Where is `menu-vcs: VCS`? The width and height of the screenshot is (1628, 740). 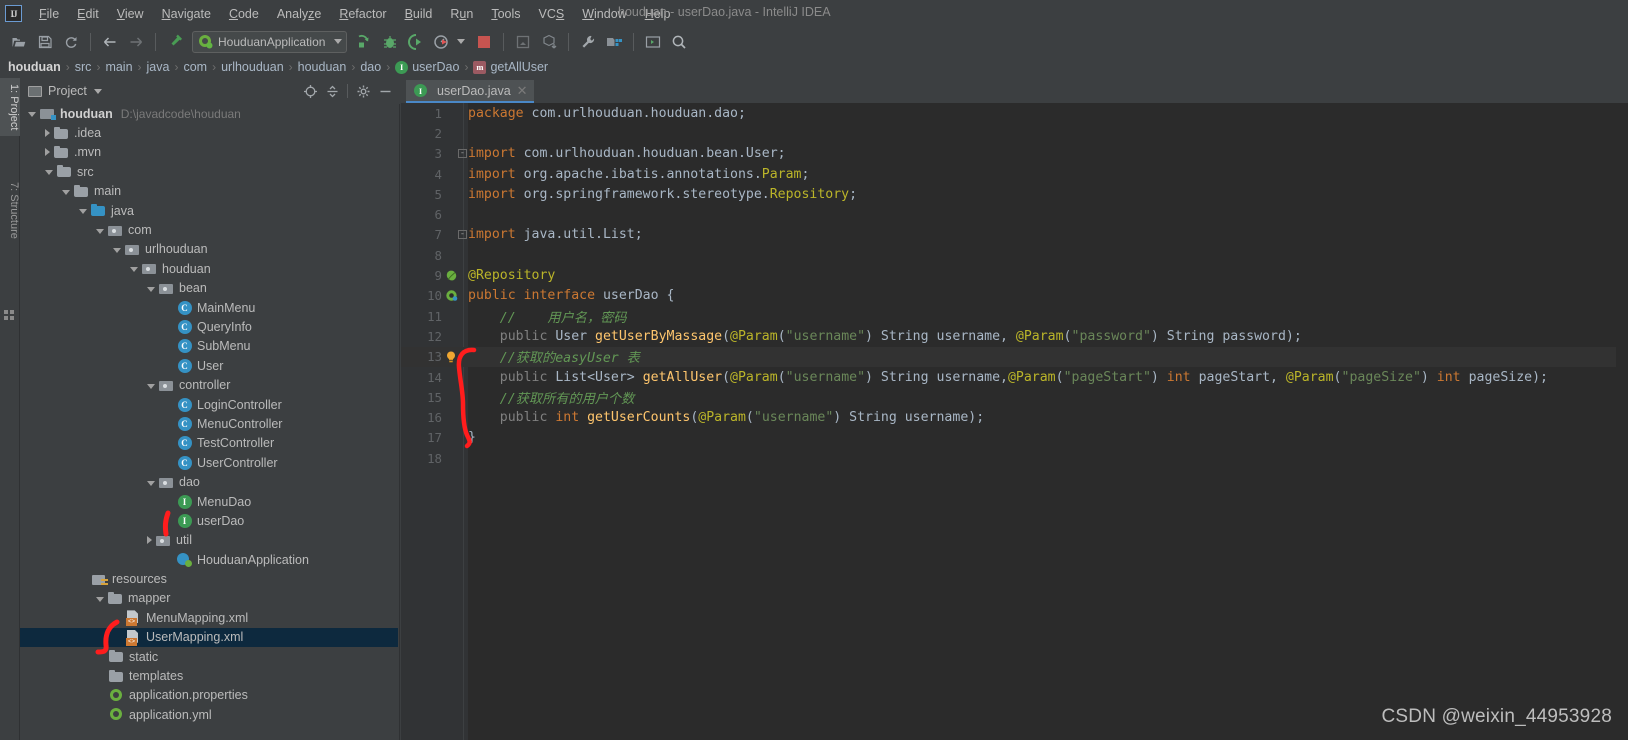
menu-vcs: VCS is located at coordinates (552, 14).